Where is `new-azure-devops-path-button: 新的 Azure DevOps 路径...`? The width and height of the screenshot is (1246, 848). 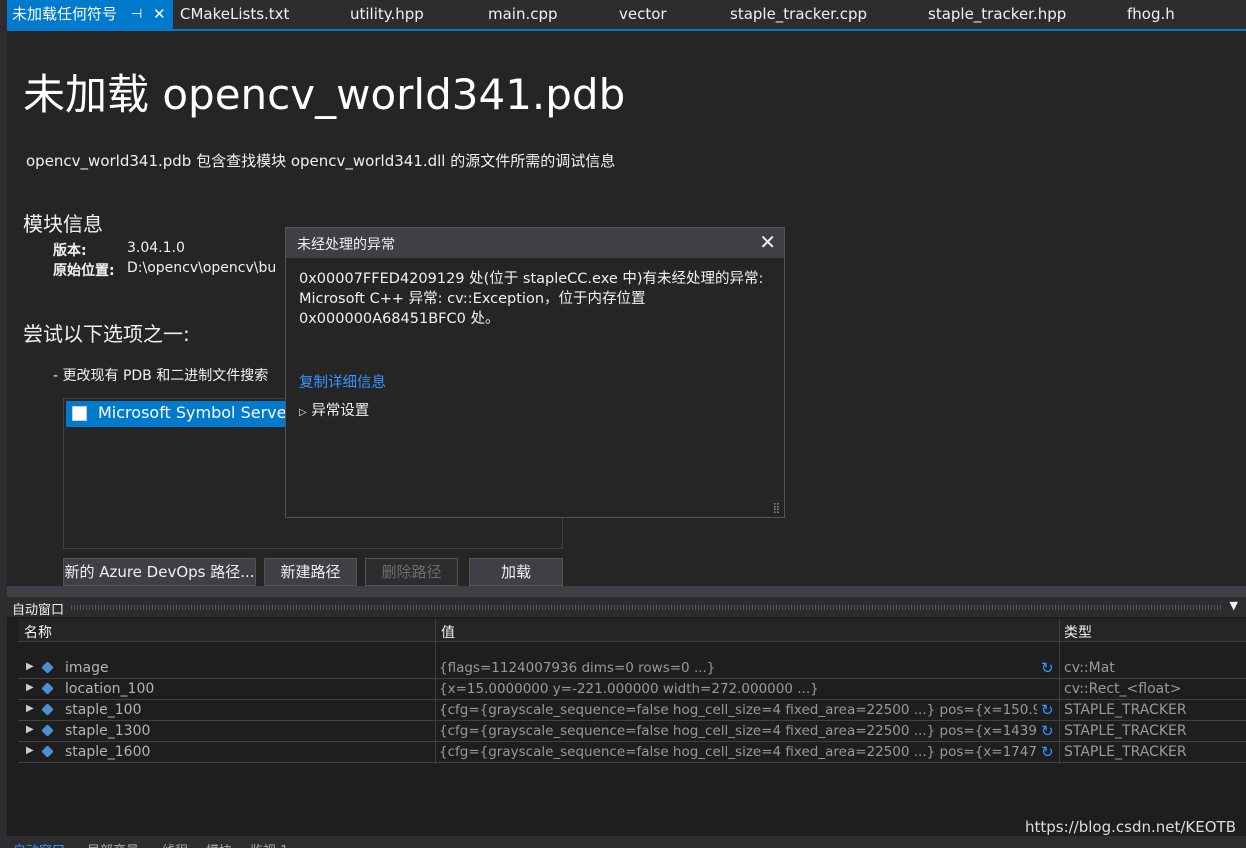 new-azure-devops-path-button: 新的 Azure DevOps 路径... is located at coordinates (159, 572).